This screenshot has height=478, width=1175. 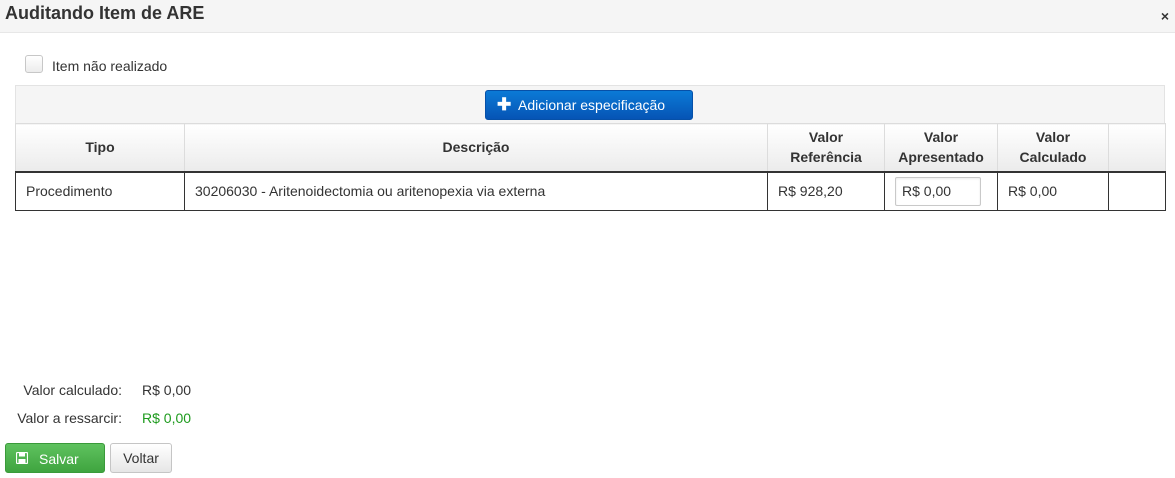 I want to click on save-label: Salvar, so click(x=59, y=459).